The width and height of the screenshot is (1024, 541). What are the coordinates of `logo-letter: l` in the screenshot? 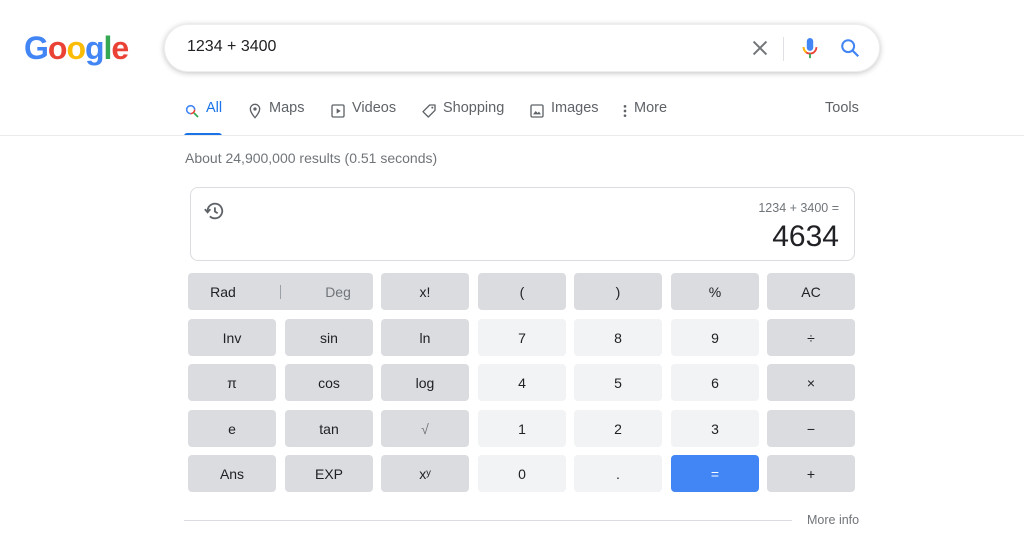 It's located at (108, 48).